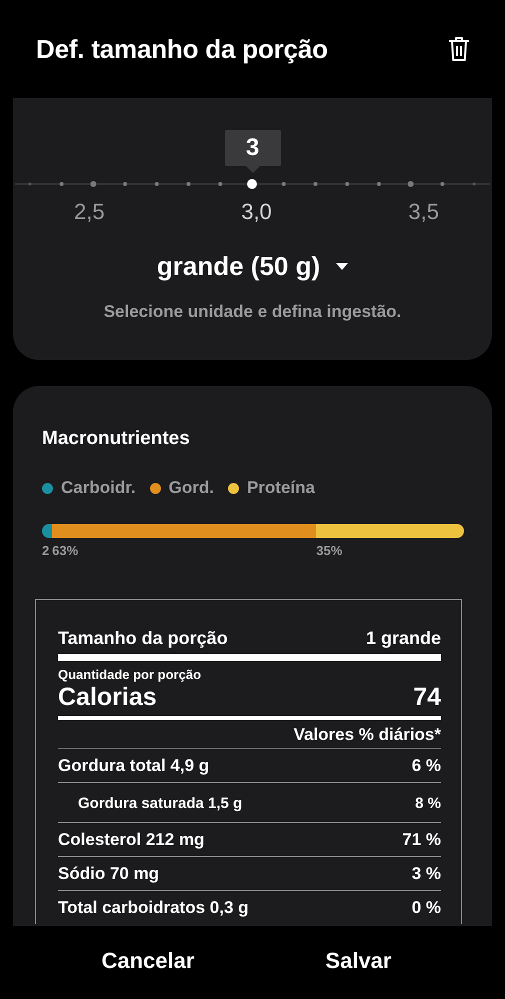 The width and height of the screenshot is (505, 999). I want to click on row-label: Total carboidratos 0,3 g, so click(153, 908).